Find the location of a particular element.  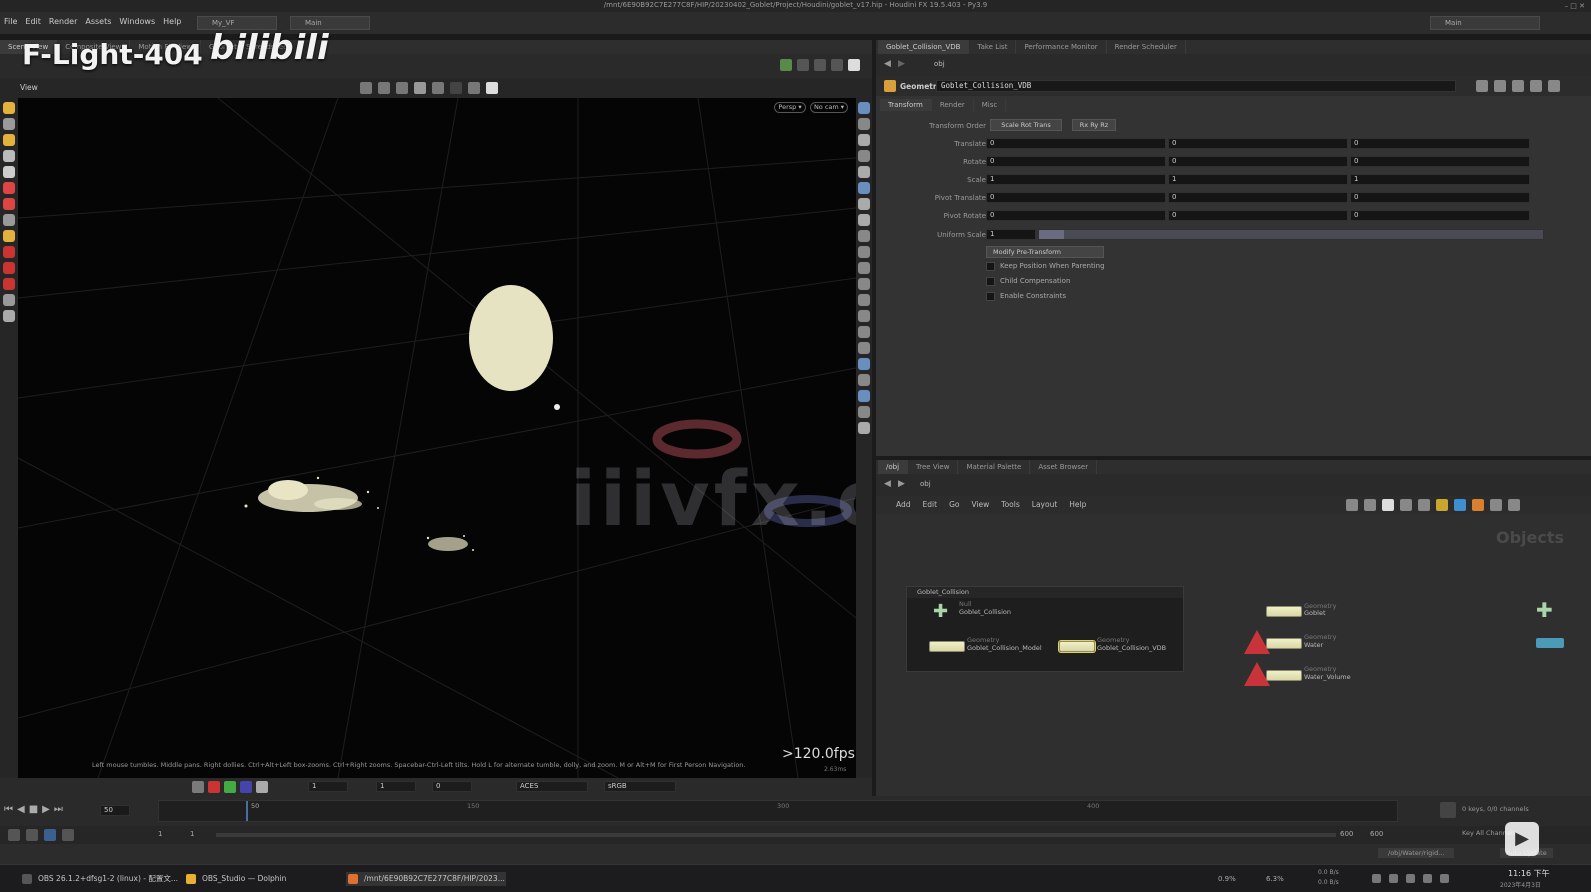

persp-button: Persp ▾ is located at coordinates (790, 107).